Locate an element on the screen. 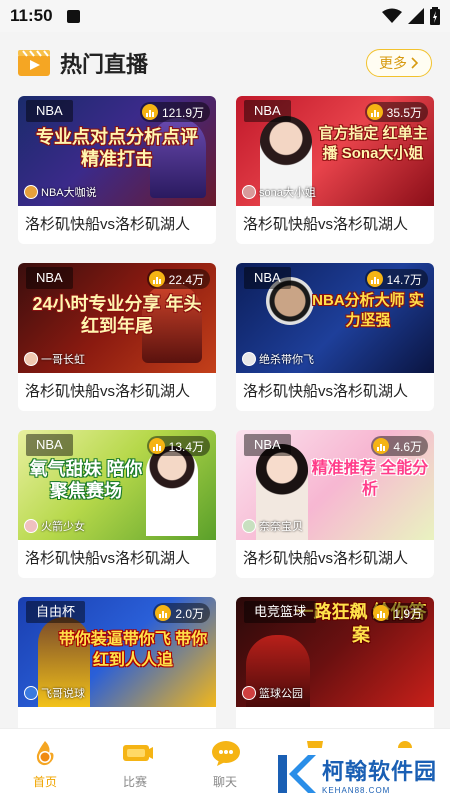 Image resolution: width=450 pixels, height=800 pixels. view-count: 14.7万 is located at coordinates (396, 279).